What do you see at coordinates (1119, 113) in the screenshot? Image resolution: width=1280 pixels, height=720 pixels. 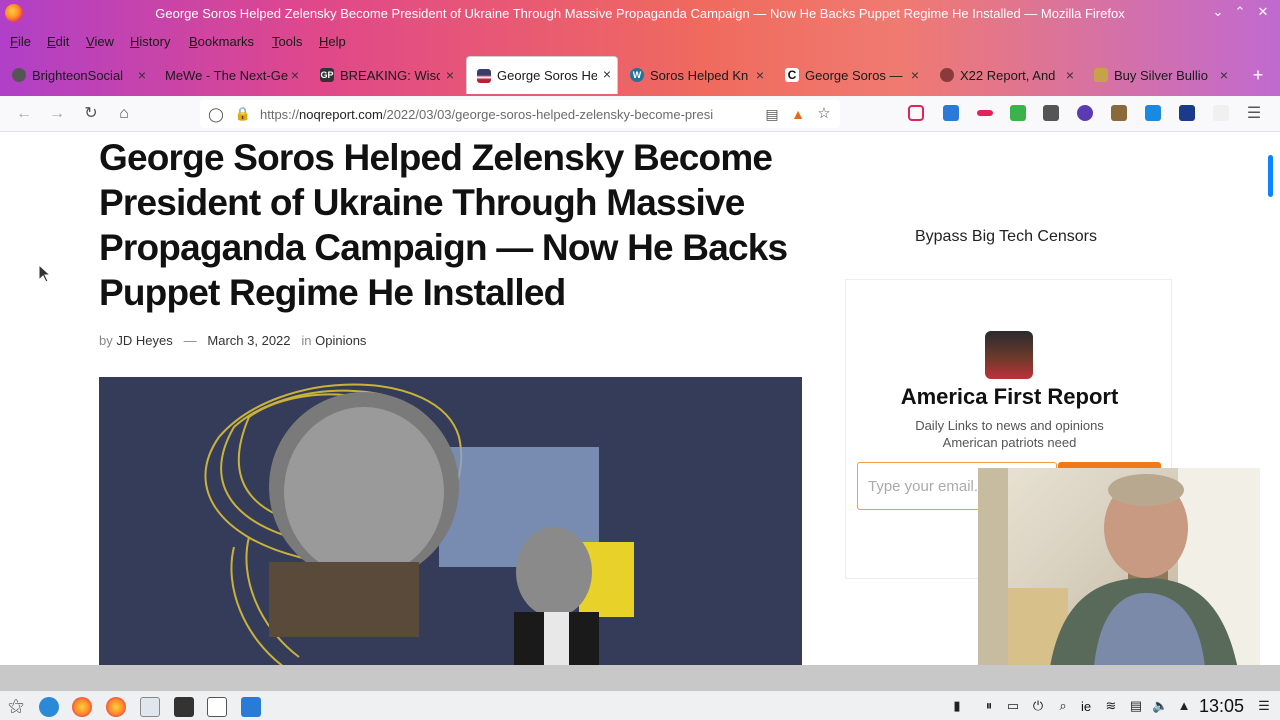 I see `extension-pen-icon` at bounding box center [1119, 113].